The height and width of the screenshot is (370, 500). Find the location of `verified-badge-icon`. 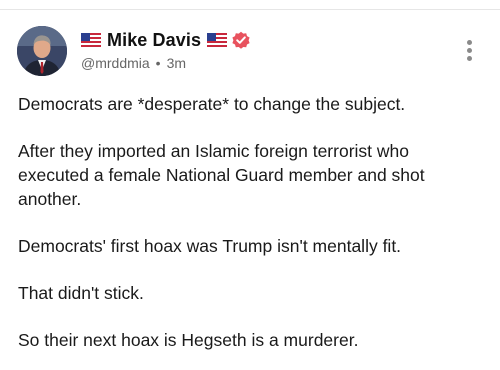

verified-badge-icon is located at coordinates (241, 40).